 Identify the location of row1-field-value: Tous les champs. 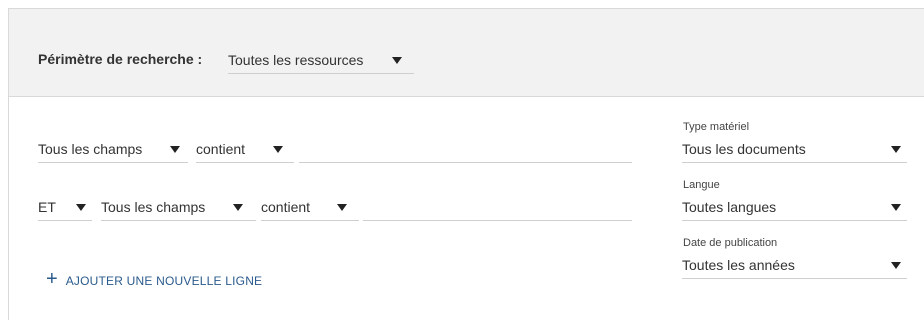
(90, 149).